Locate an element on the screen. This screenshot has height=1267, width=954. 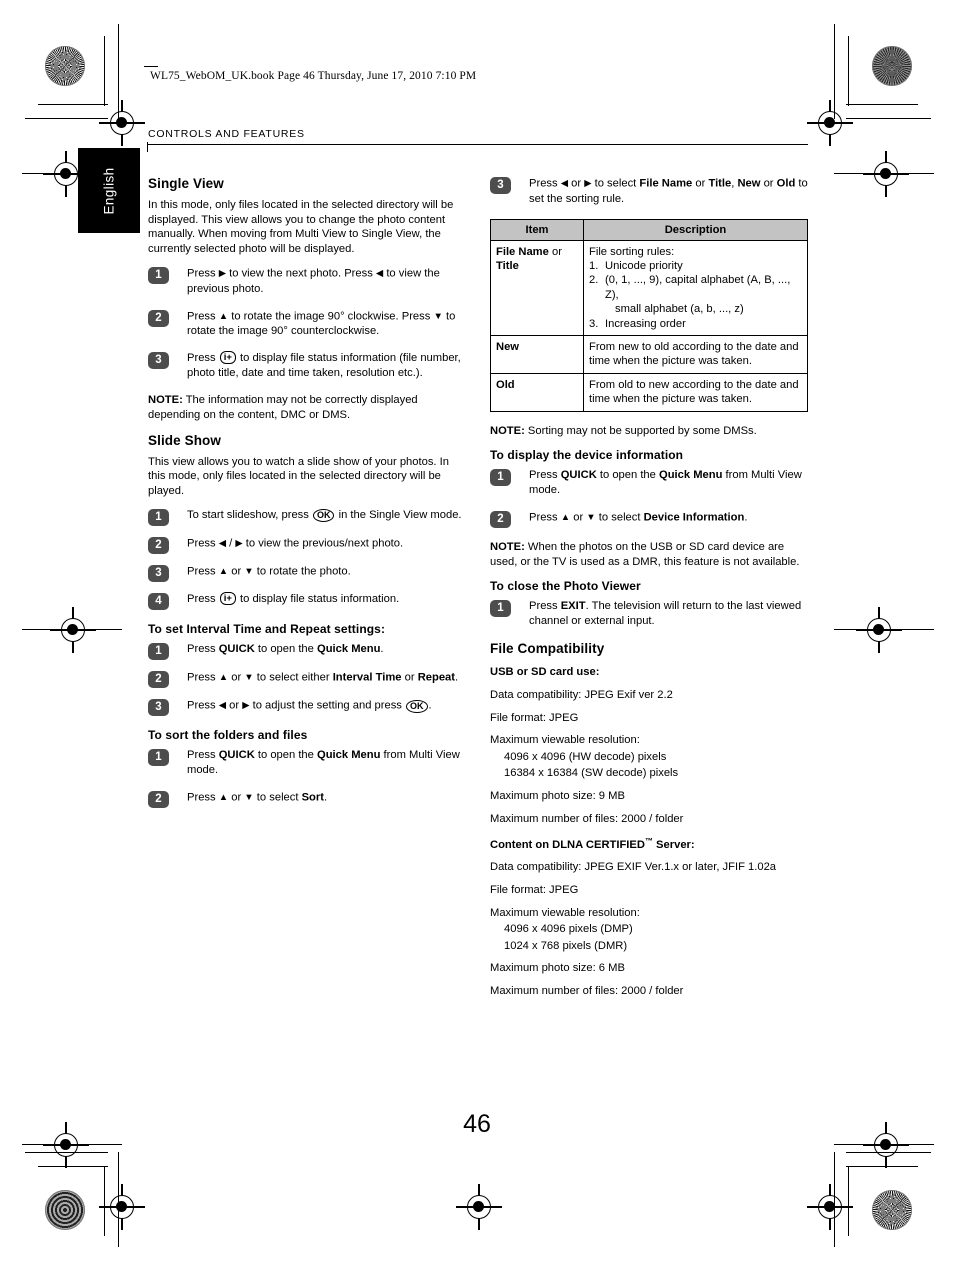
rosette-mark-top-right is located at coordinates (892, 66).